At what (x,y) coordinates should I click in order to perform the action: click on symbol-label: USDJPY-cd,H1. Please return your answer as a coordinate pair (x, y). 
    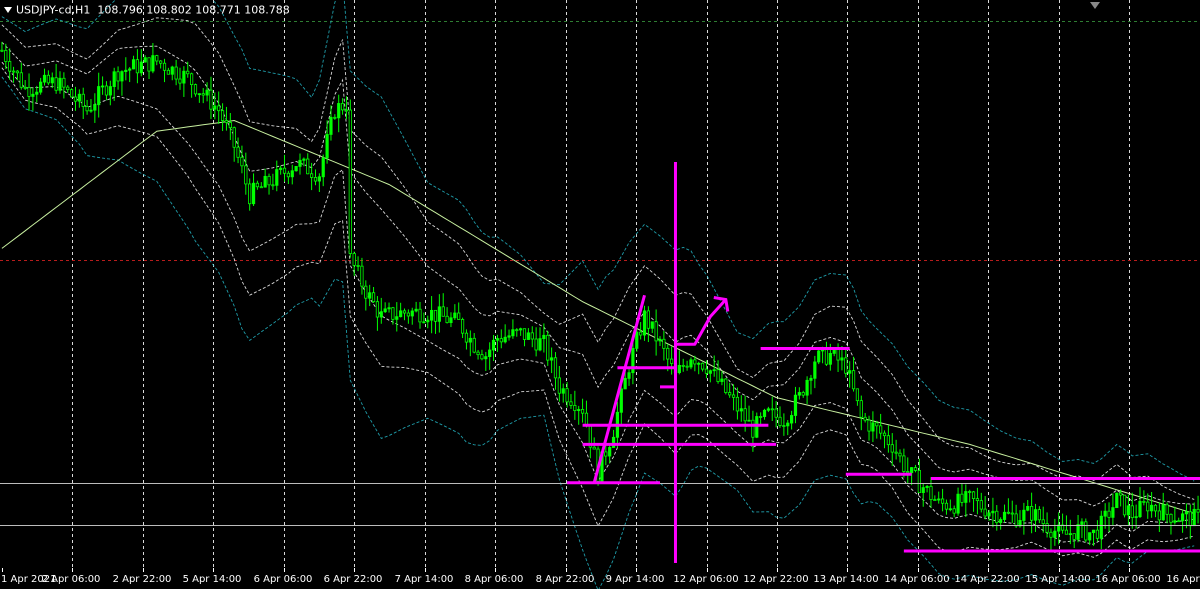
    Looking at the image, I should click on (53, 10).